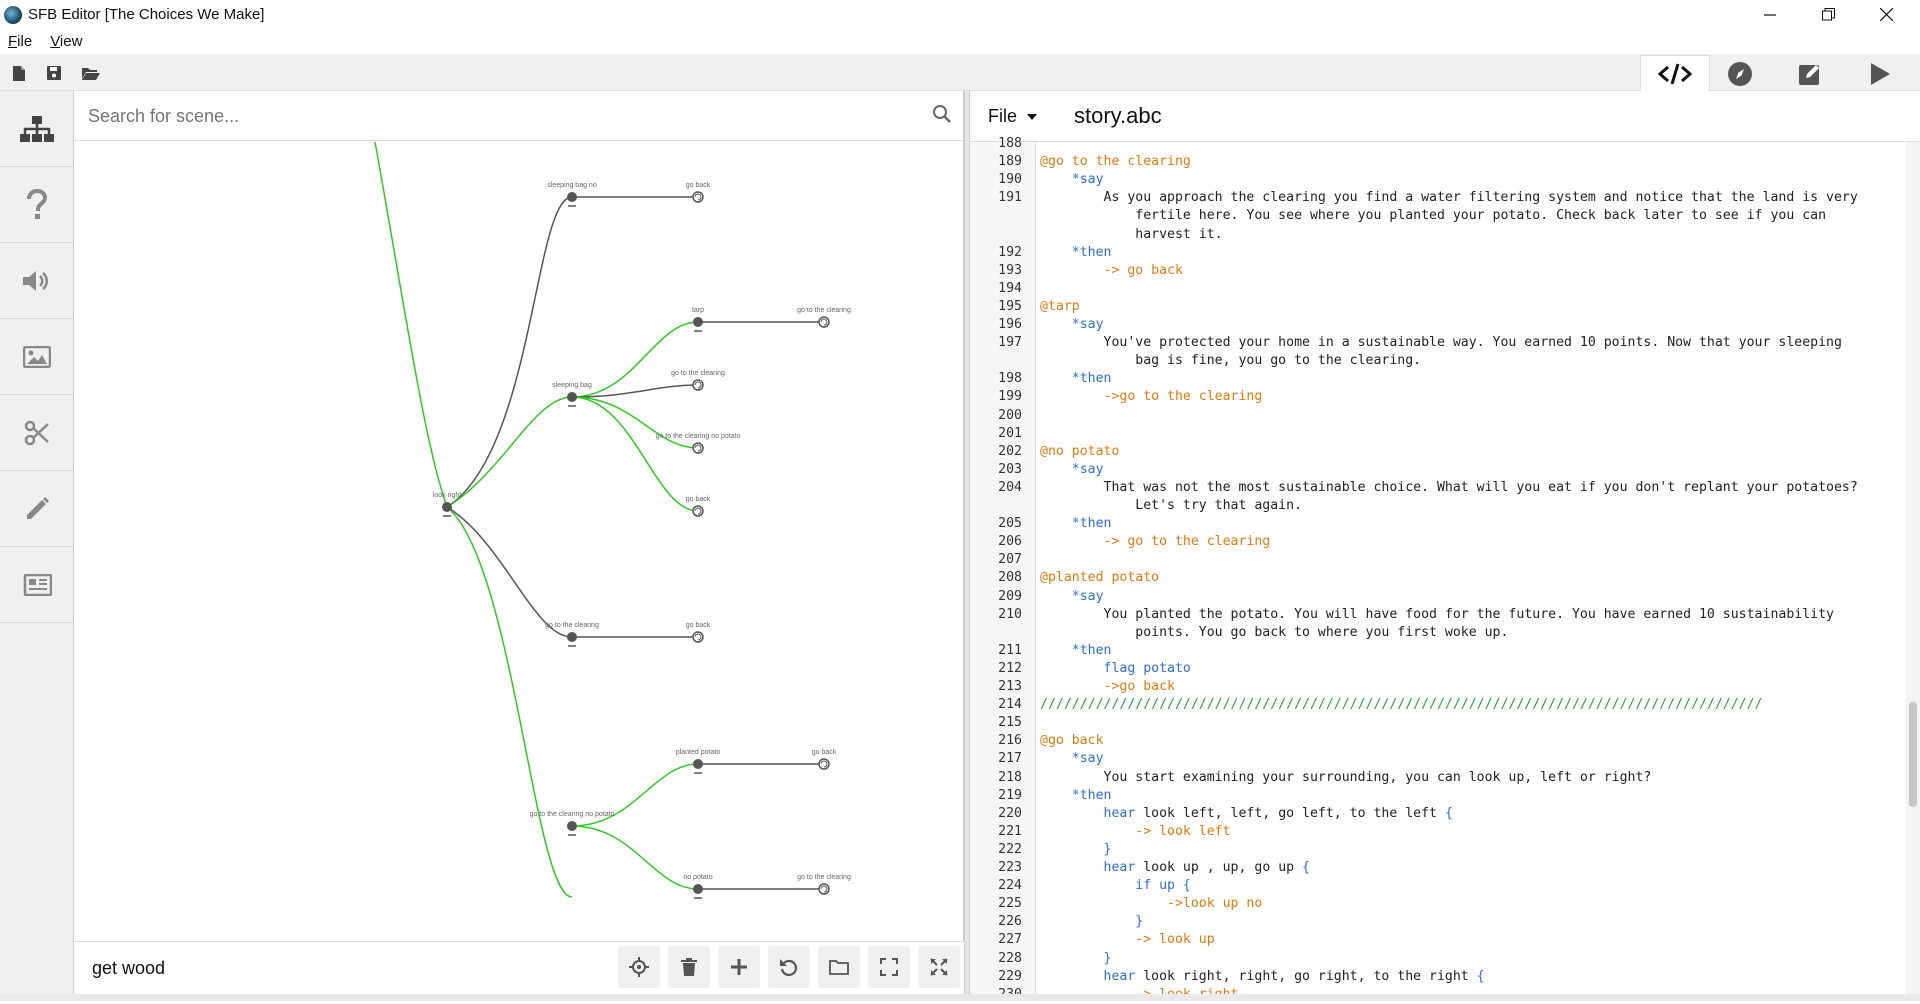 This screenshot has width=1920, height=1004. I want to click on expand-button, so click(939, 967).